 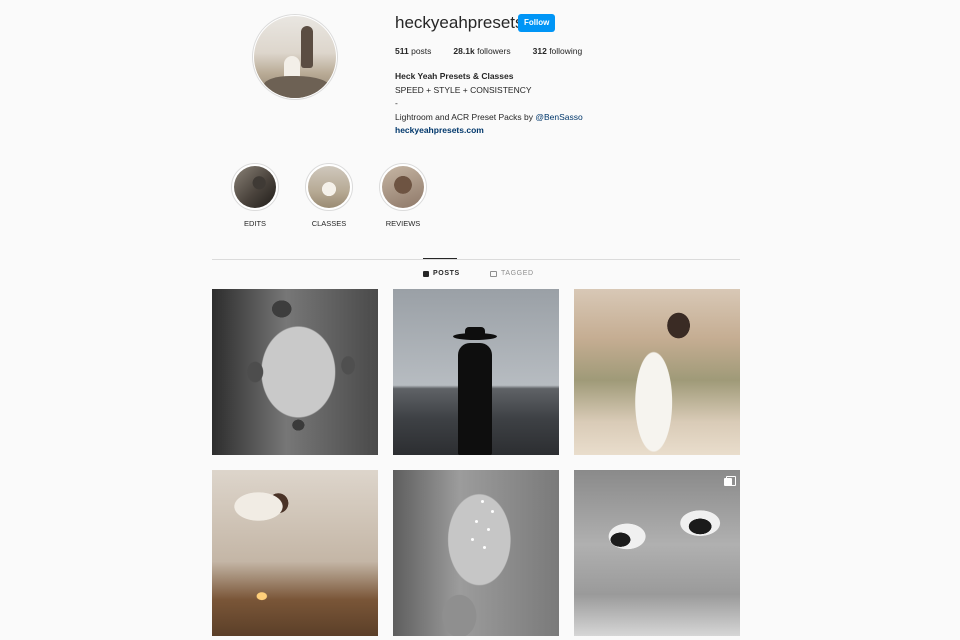 I want to click on highlight-label: REVIEWS, so click(x=403, y=223).